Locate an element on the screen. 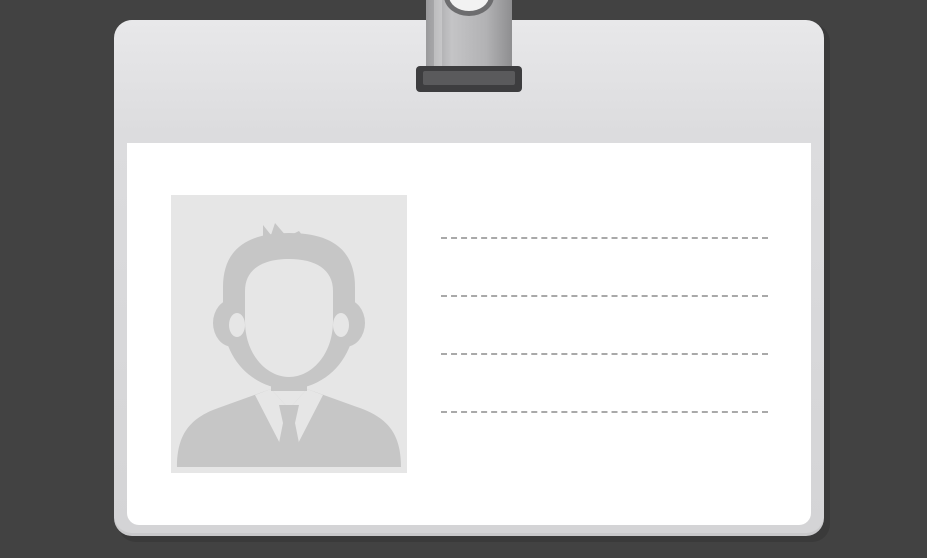 The width and height of the screenshot is (927, 558). photo-placeholder is located at coordinates (289, 334).